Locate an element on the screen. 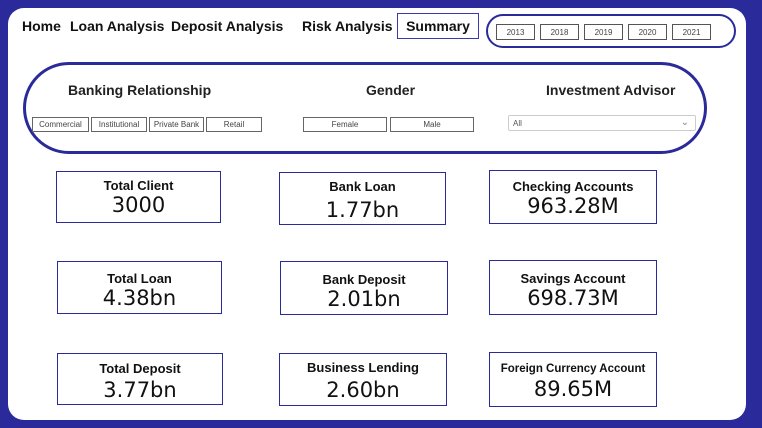  card-title: Total Deposit is located at coordinates (140, 368).